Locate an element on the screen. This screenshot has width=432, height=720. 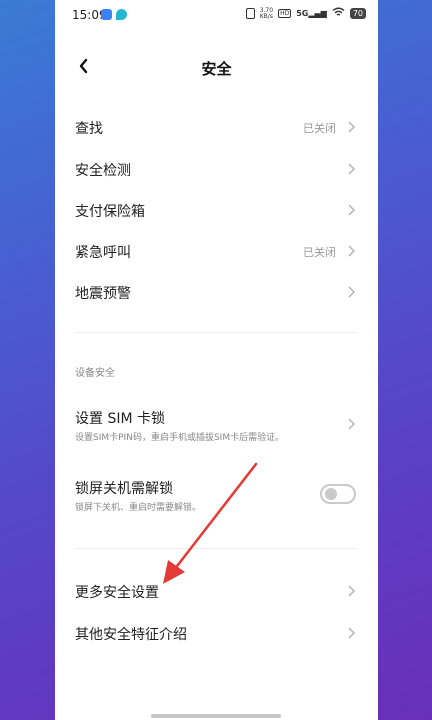
hd-icon: HD is located at coordinates (285, 13).